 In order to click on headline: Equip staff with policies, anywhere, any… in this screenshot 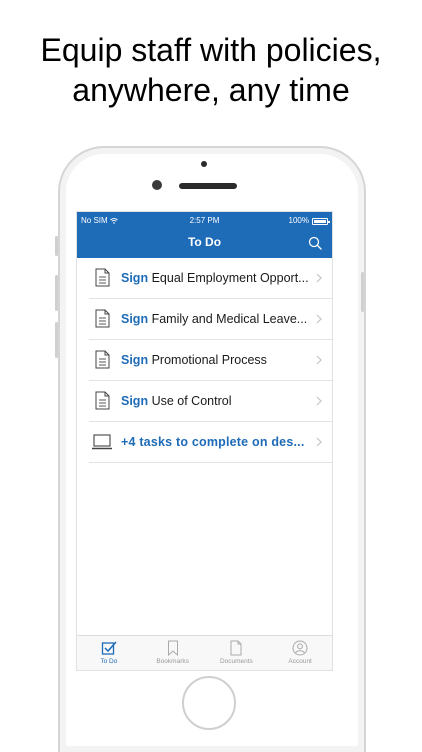, I will do `click(211, 70)`.